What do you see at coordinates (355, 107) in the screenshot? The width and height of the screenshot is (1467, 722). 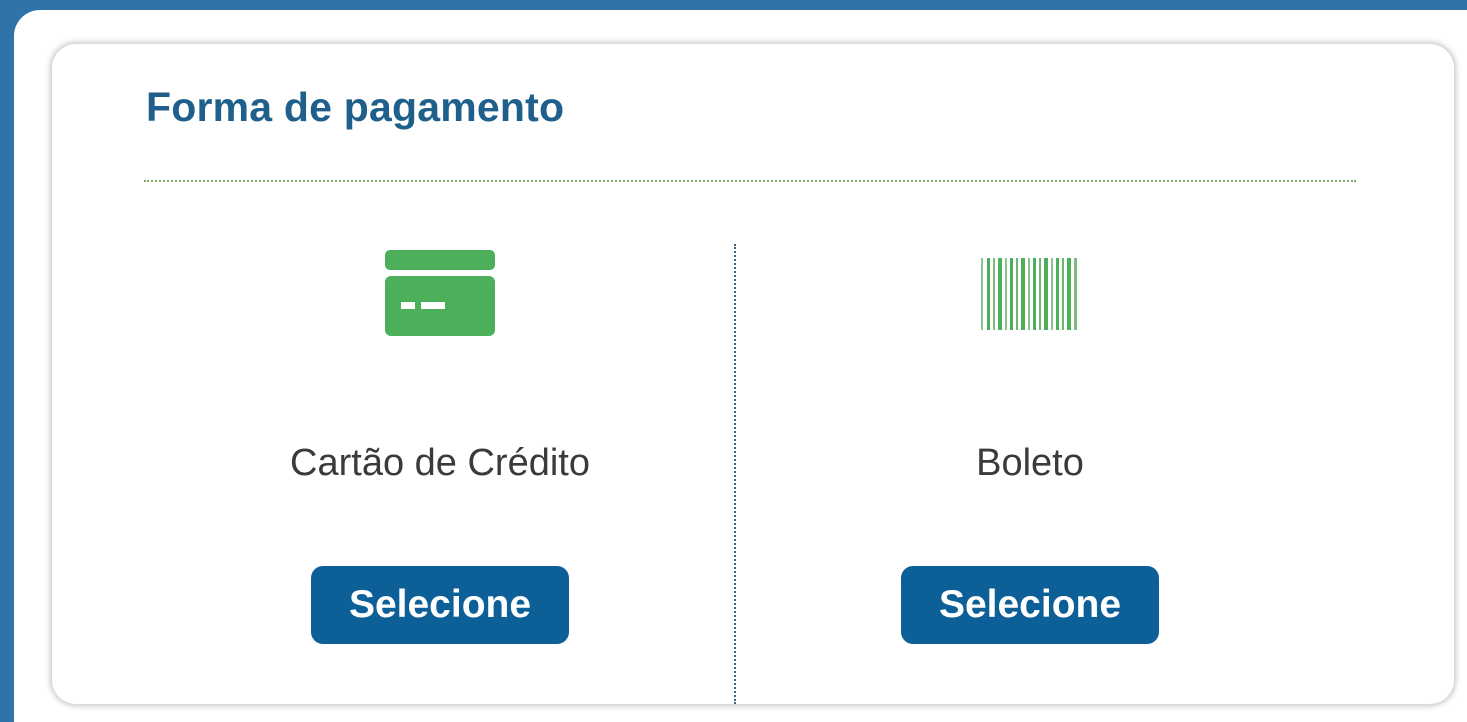 I see `section-title: Forma de pagamento` at bounding box center [355, 107].